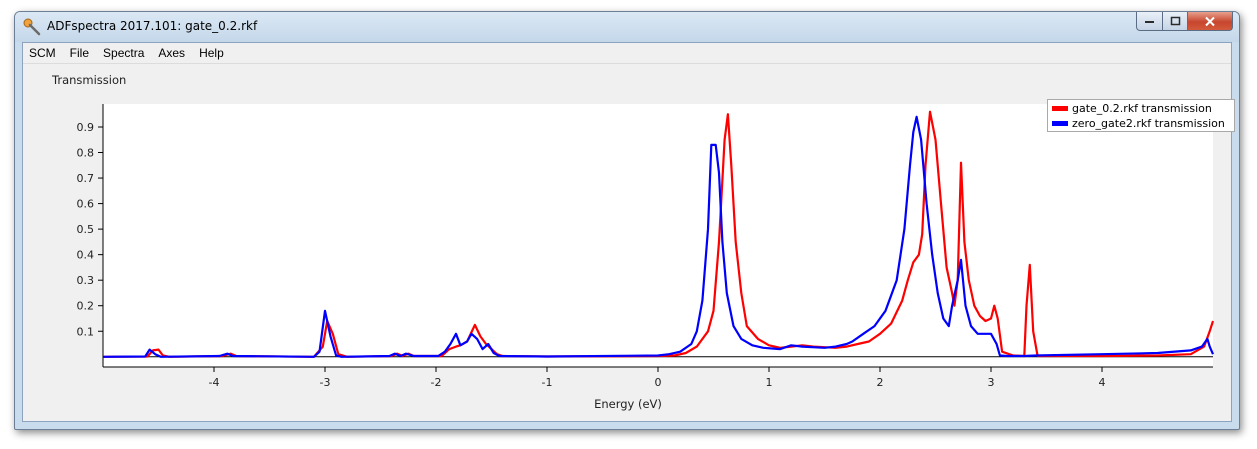 The image size is (1257, 449). What do you see at coordinates (1148, 123) in the screenshot?
I see `legend-label-zero-gate: zero_gate2.rkf transmission` at bounding box center [1148, 123].